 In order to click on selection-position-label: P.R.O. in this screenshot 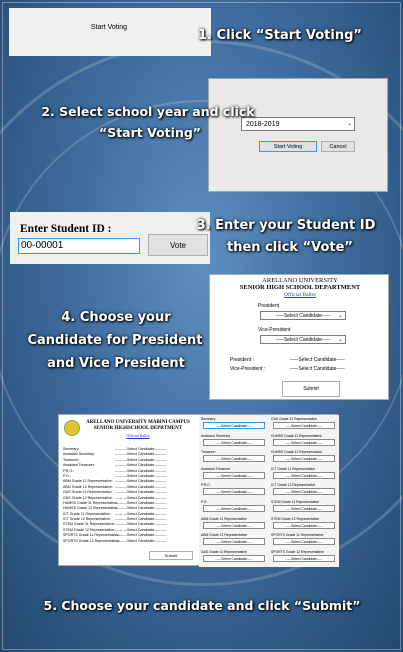, I will do `click(206, 485)`.